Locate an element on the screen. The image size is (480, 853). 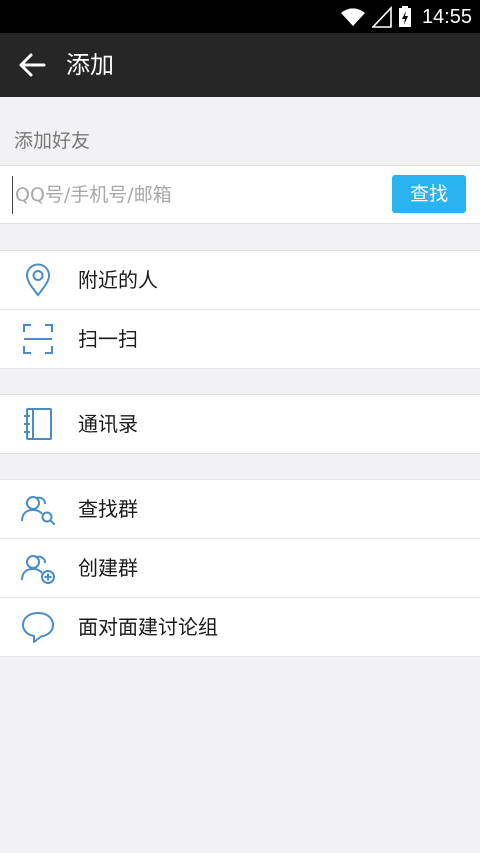
app-bar: 添加 is located at coordinates (240, 65).